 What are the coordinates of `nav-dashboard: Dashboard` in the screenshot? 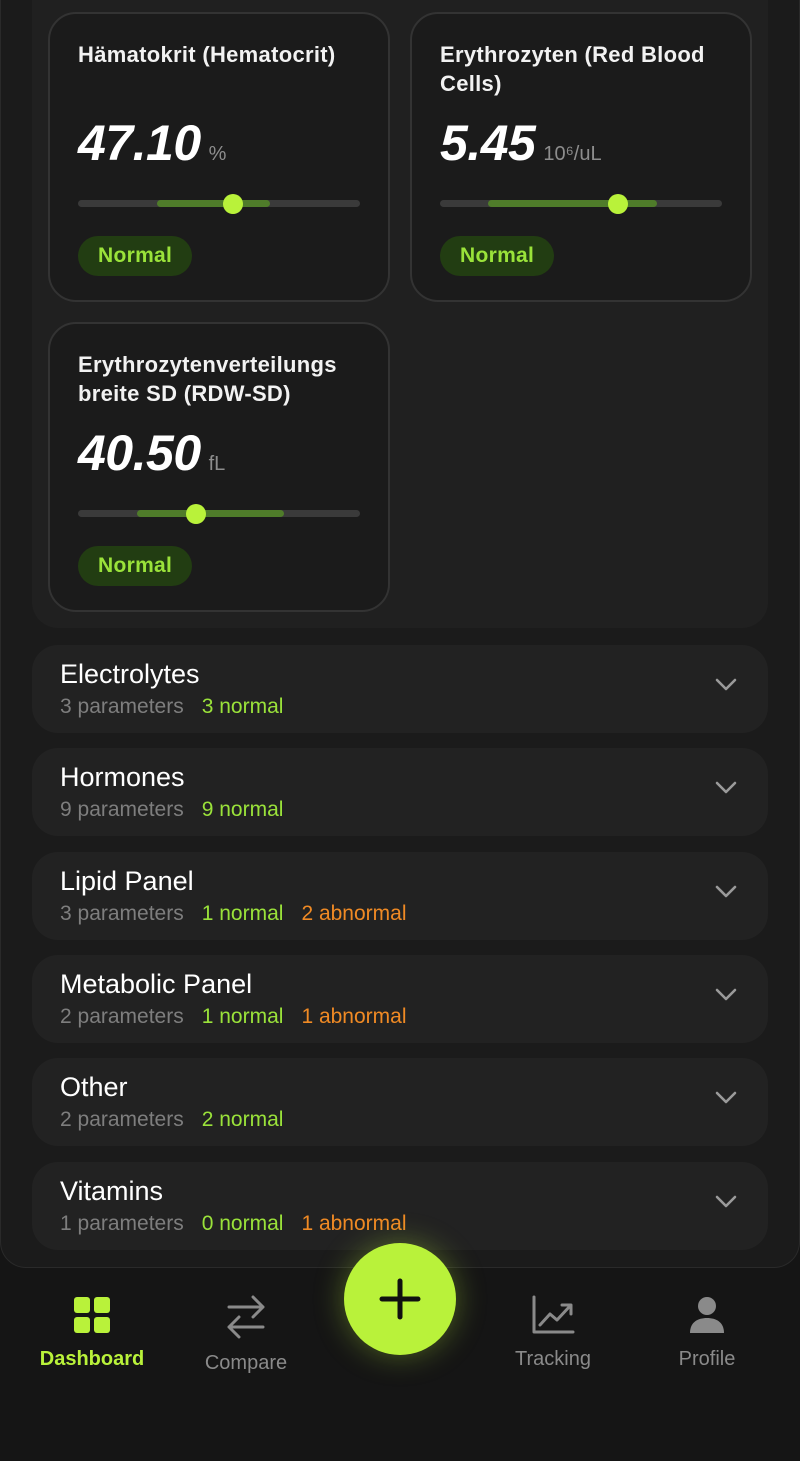 It's located at (92, 1331).